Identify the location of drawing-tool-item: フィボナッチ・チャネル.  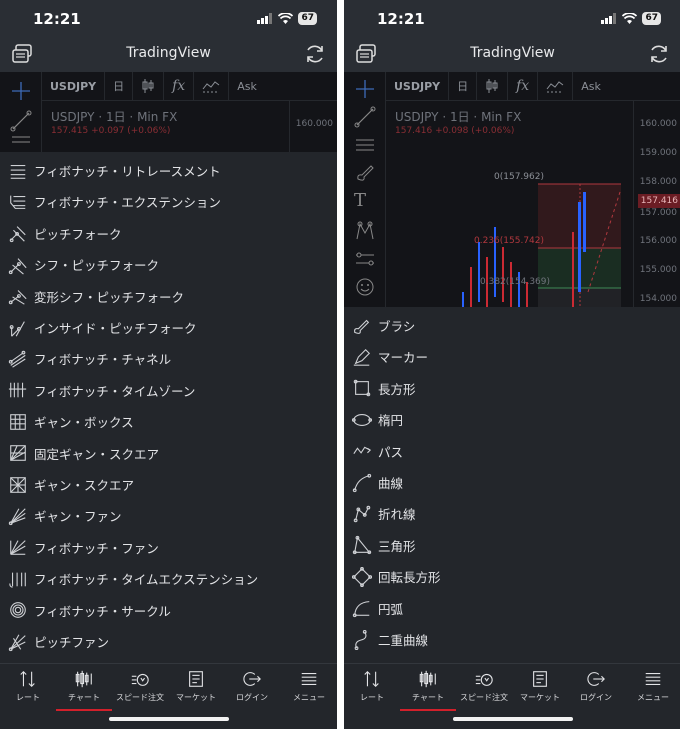
(168, 358).